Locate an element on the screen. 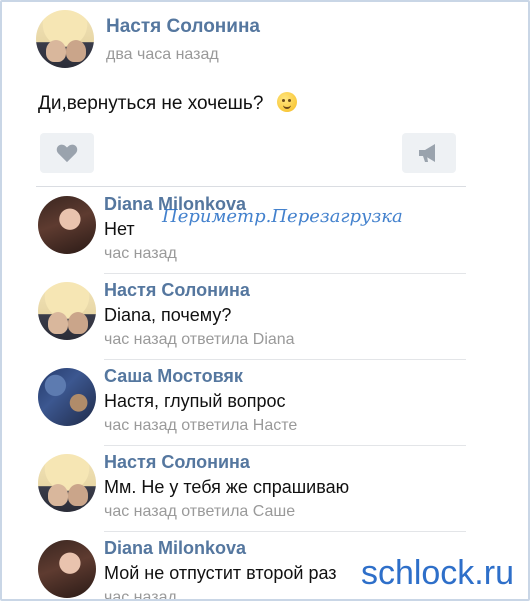 The height and width of the screenshot is (601, 530). share-button is located at coordinates (429, 153).